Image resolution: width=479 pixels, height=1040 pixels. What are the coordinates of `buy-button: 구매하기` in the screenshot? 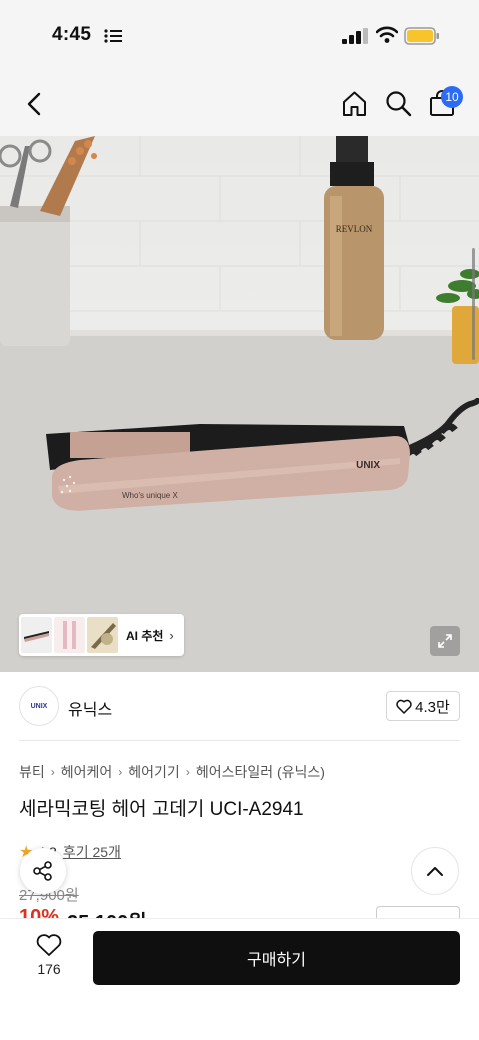 It's located at (276, 958).